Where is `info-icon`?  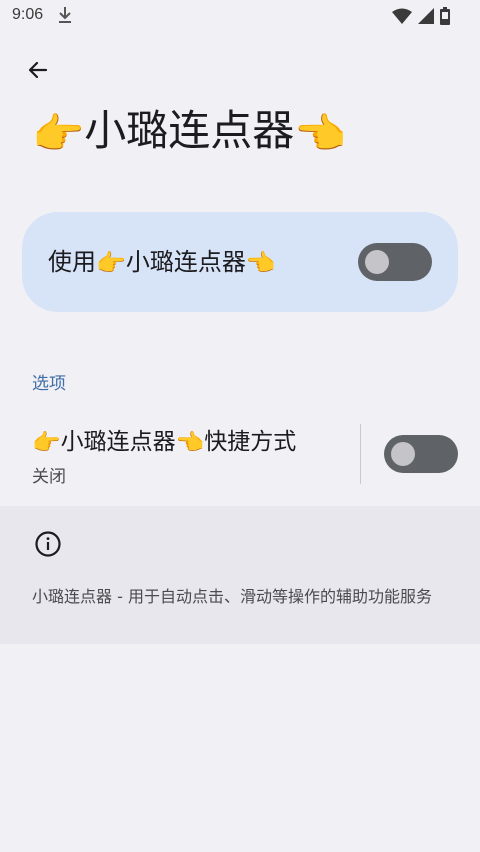
info-icon is located at coordinates (48, 544).